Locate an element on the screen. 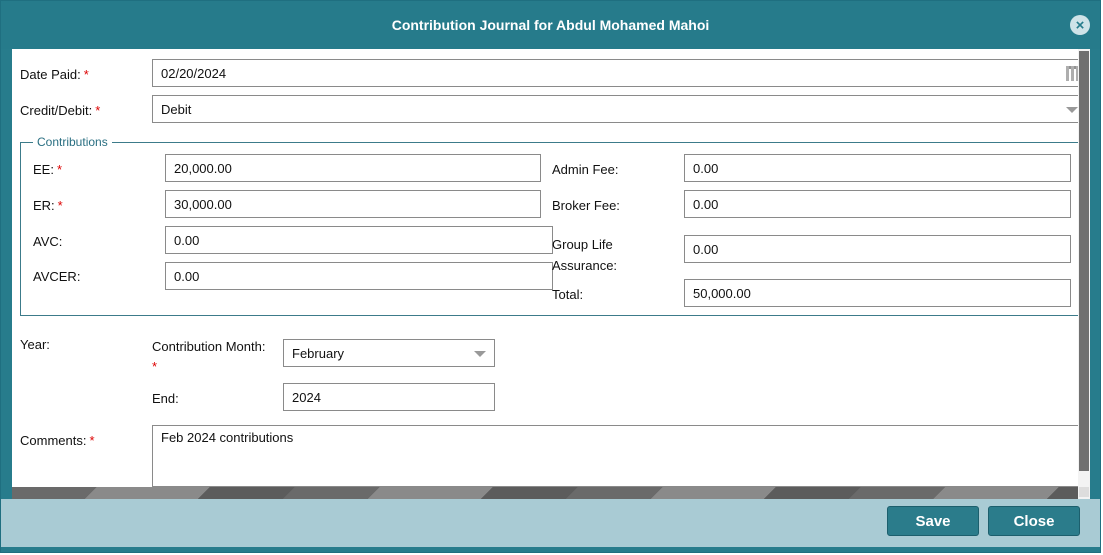  close-button: Close is located at coordinates (1034, 521).